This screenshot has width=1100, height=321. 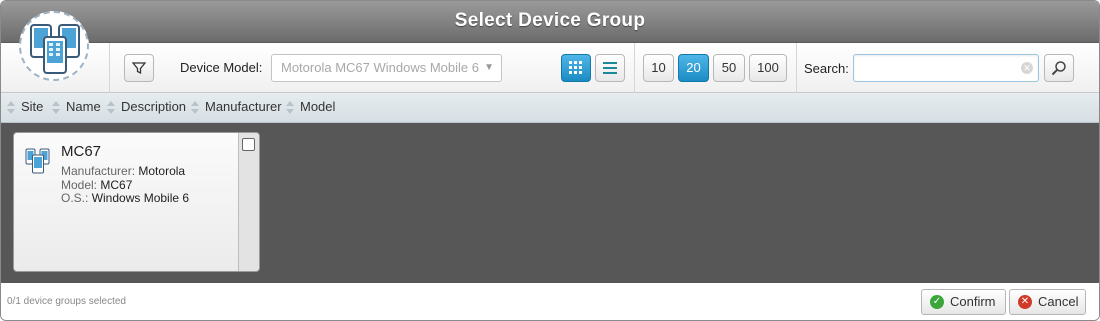 I want to click on grid-view-button, so click(x=576, y=68).